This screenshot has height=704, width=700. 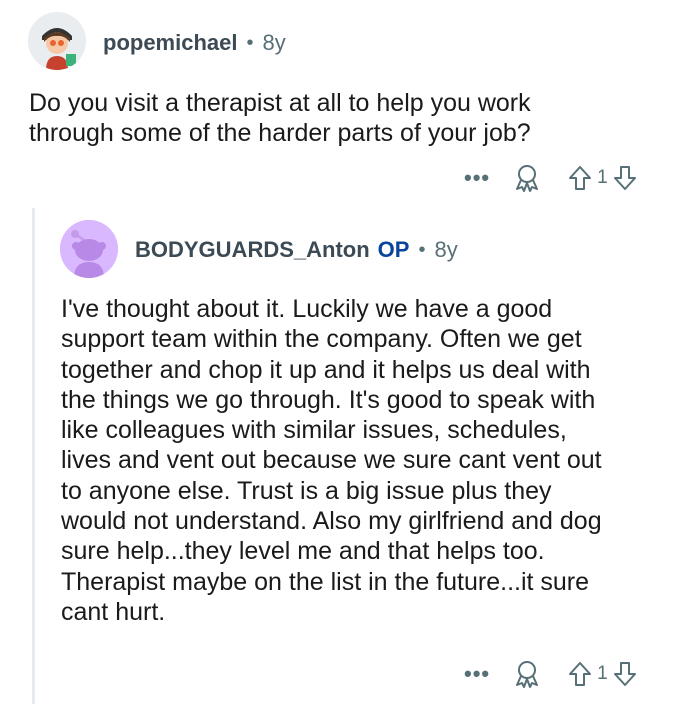 I want to click on username: BODYGUARDS_Anton, so click(x=252, y=250).